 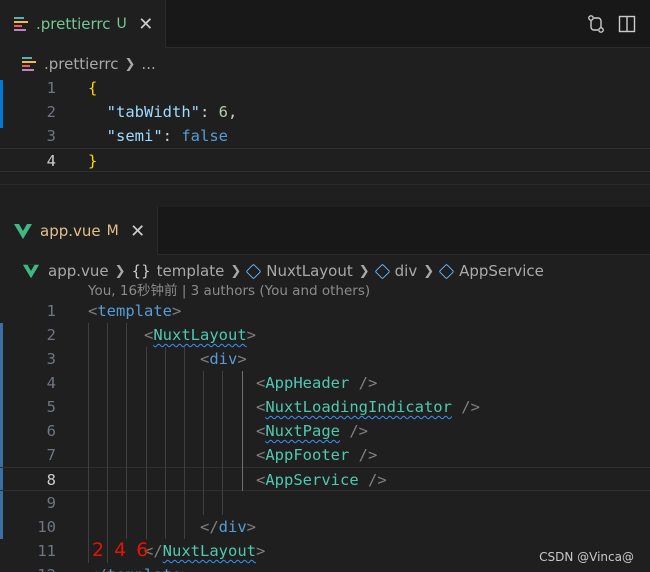 I want to click on code-token: div, so click(x=223, y=359).